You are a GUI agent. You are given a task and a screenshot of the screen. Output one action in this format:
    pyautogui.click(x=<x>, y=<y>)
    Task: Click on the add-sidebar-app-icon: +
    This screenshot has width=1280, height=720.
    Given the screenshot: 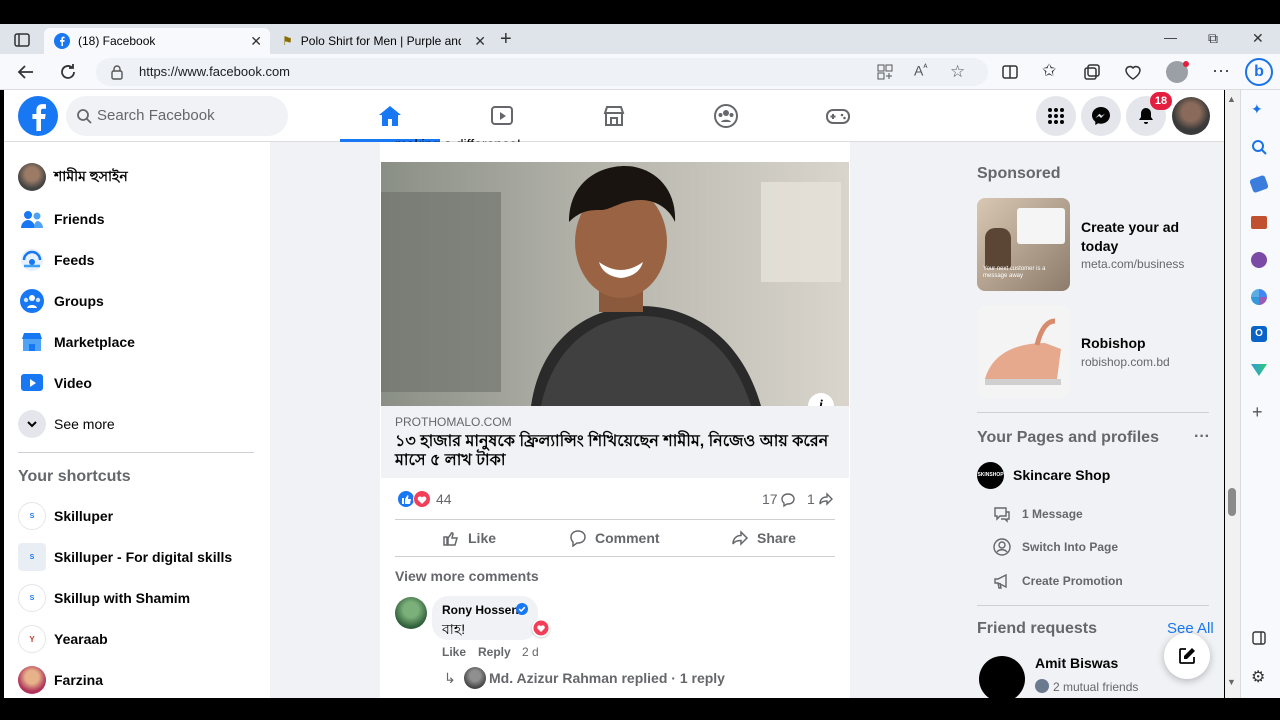 What is the action you would take?
    pyautogui.click(x=1257, y=412)
    